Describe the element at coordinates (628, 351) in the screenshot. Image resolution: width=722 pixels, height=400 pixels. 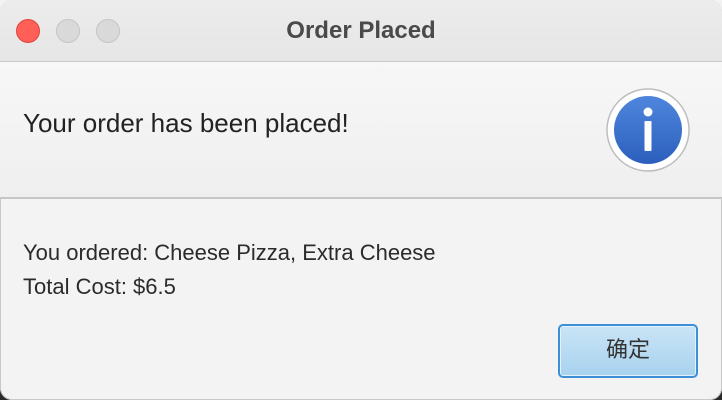
I see `ok-button: 确定` at that location.